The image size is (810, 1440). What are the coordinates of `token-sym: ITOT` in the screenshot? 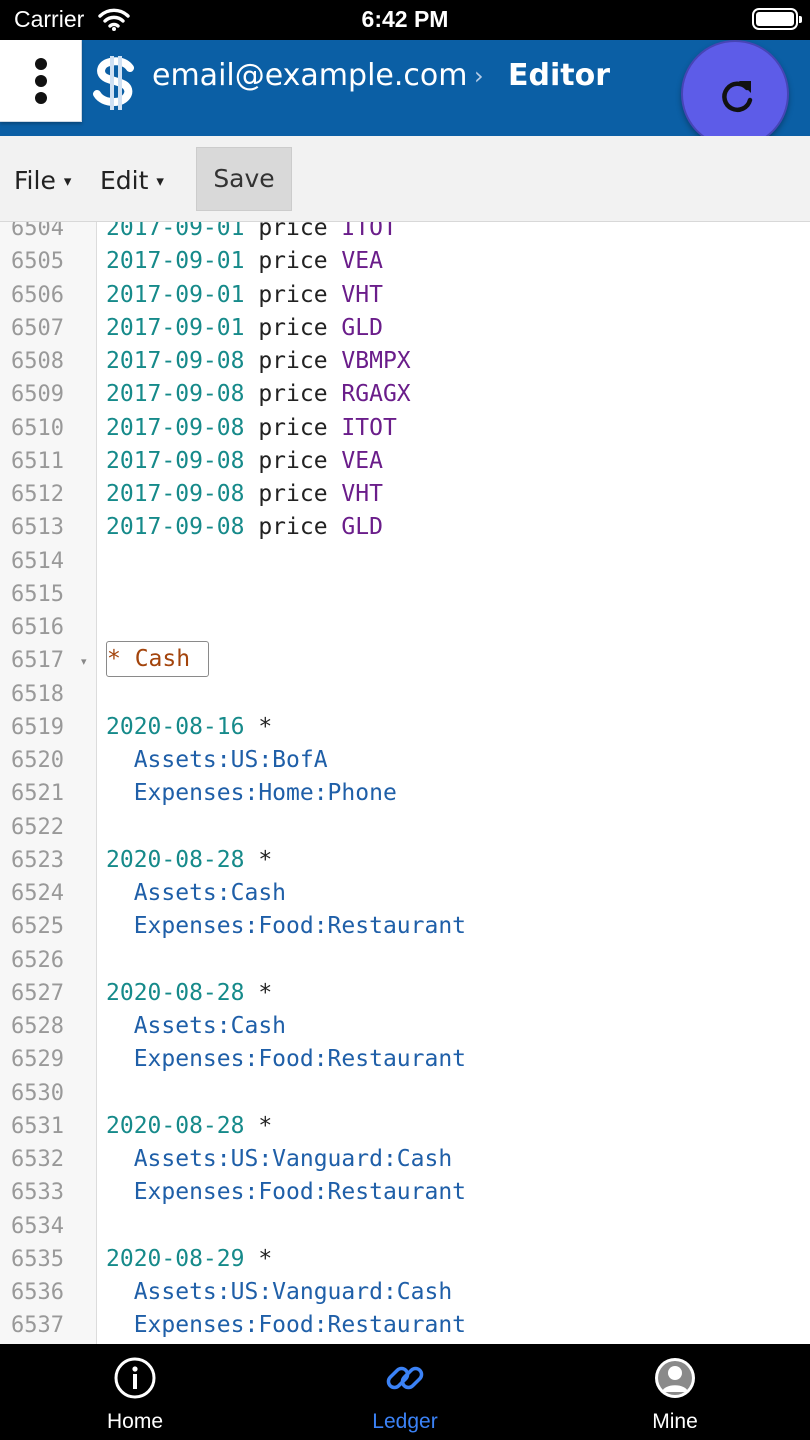 It's located at (369, 231).